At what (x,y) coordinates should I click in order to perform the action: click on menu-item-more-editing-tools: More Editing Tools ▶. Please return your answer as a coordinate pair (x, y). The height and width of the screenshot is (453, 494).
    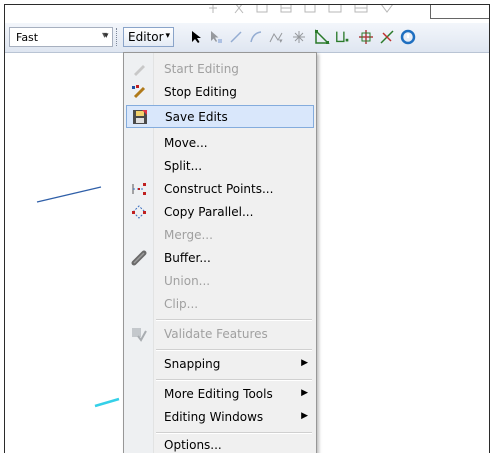
    Looking at the image, I should click on (220, 394).